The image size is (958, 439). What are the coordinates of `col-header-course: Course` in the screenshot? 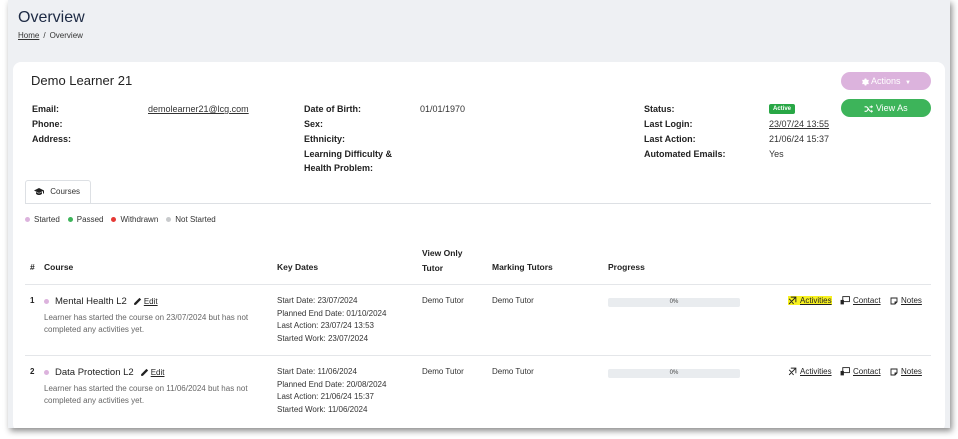 It's located at (59, 267).